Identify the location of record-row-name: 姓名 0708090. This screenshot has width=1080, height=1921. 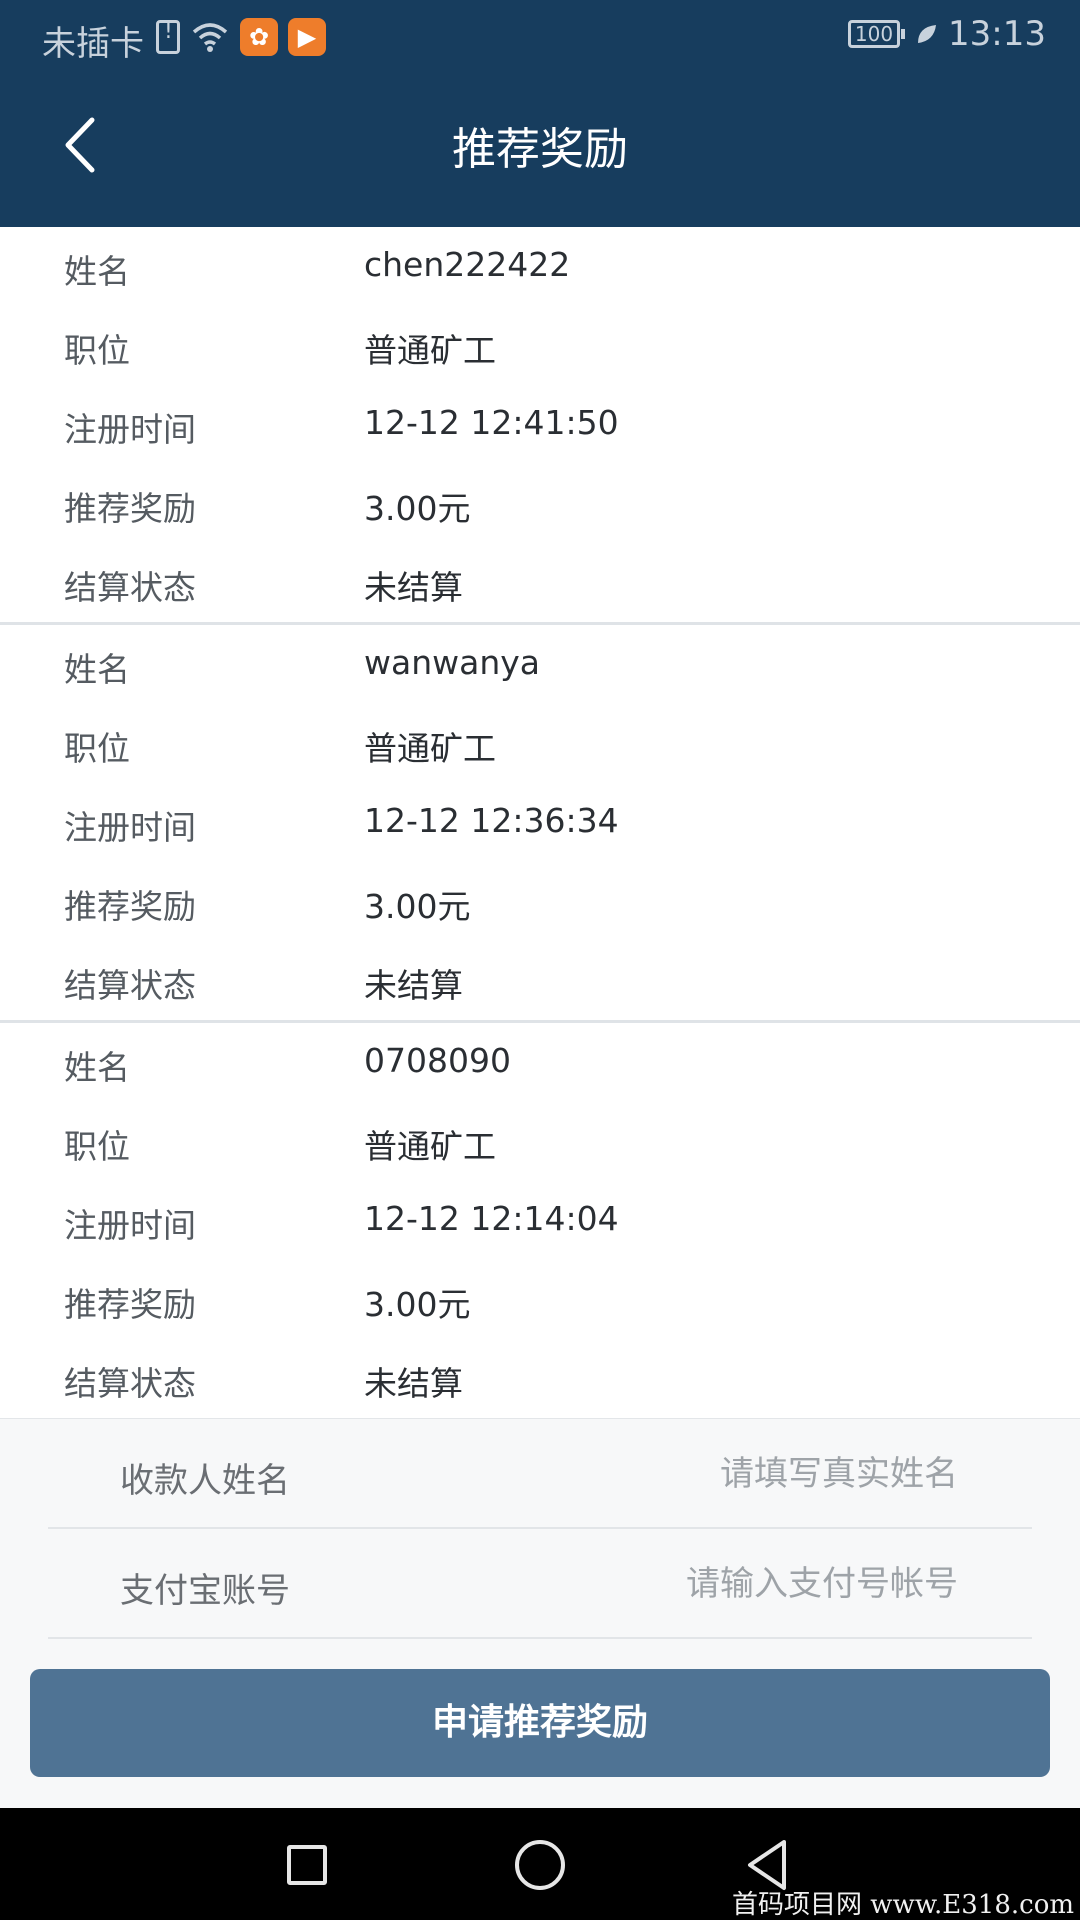
(540, 1062).